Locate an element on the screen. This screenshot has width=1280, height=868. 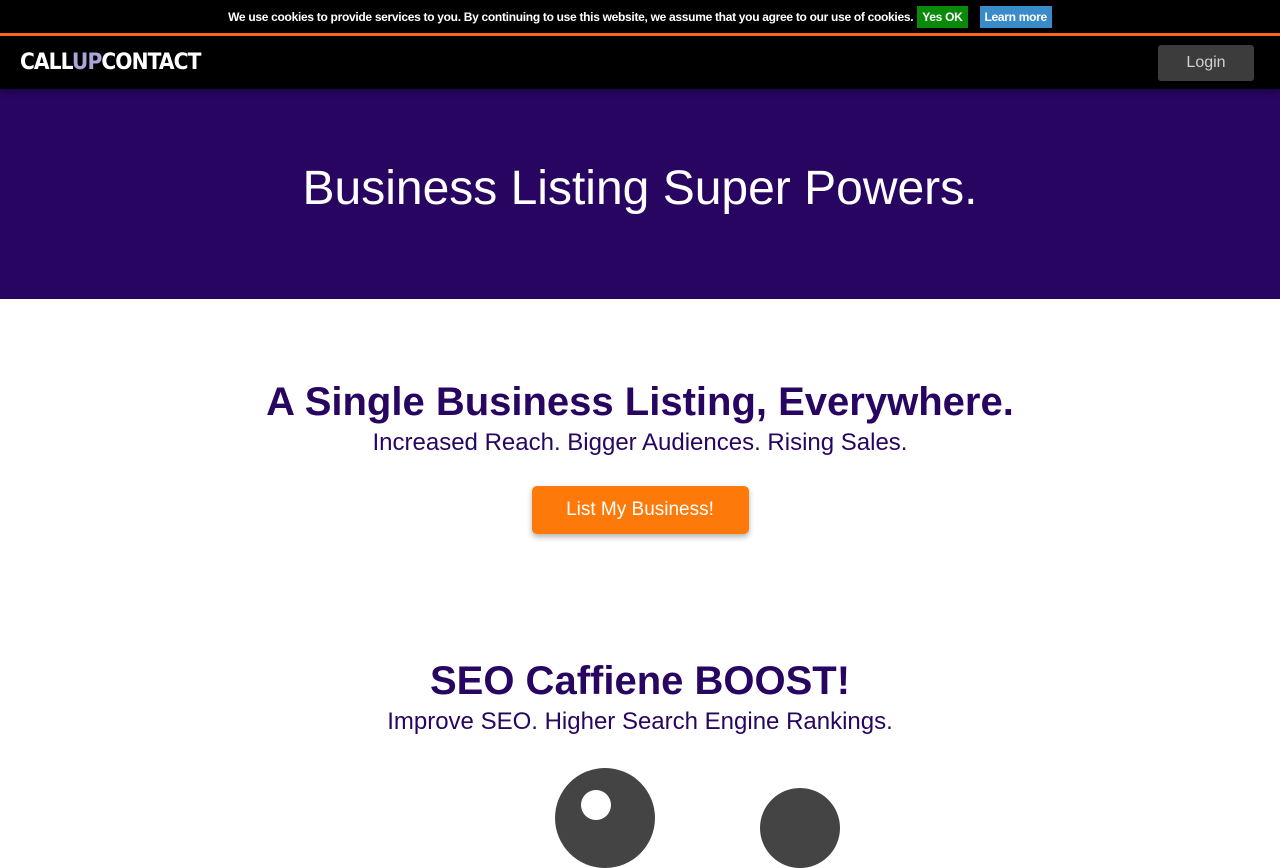
section-title: A Single Business Listing, Everywhere. is located at coordinates (640, 402).